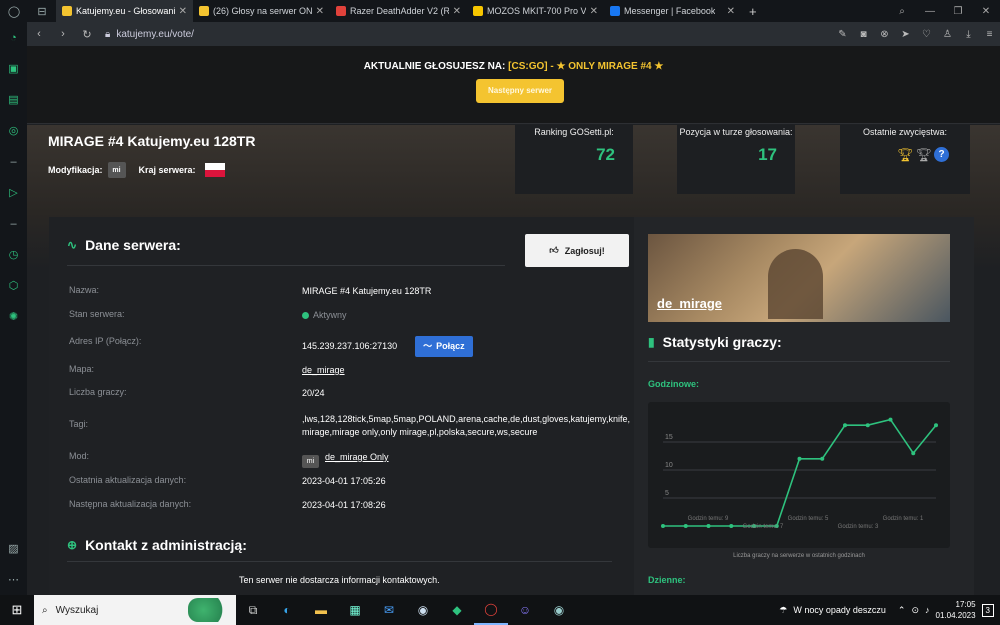  Describe the element at coordinates (321, 610) in the screenshot. I see `file-explorer-icon: ▬` at that location.